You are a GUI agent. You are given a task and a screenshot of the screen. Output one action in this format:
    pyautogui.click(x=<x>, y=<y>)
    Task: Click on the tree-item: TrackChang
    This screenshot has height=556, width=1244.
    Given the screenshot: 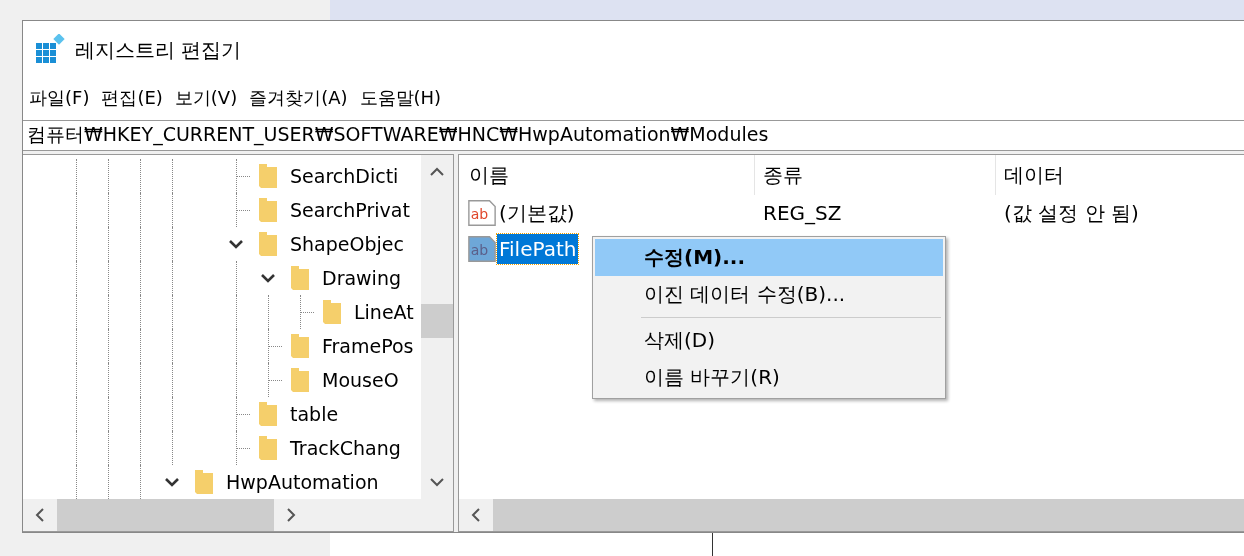 What is the action you would take?
    pyautogui.click(x=345, y=448)
    